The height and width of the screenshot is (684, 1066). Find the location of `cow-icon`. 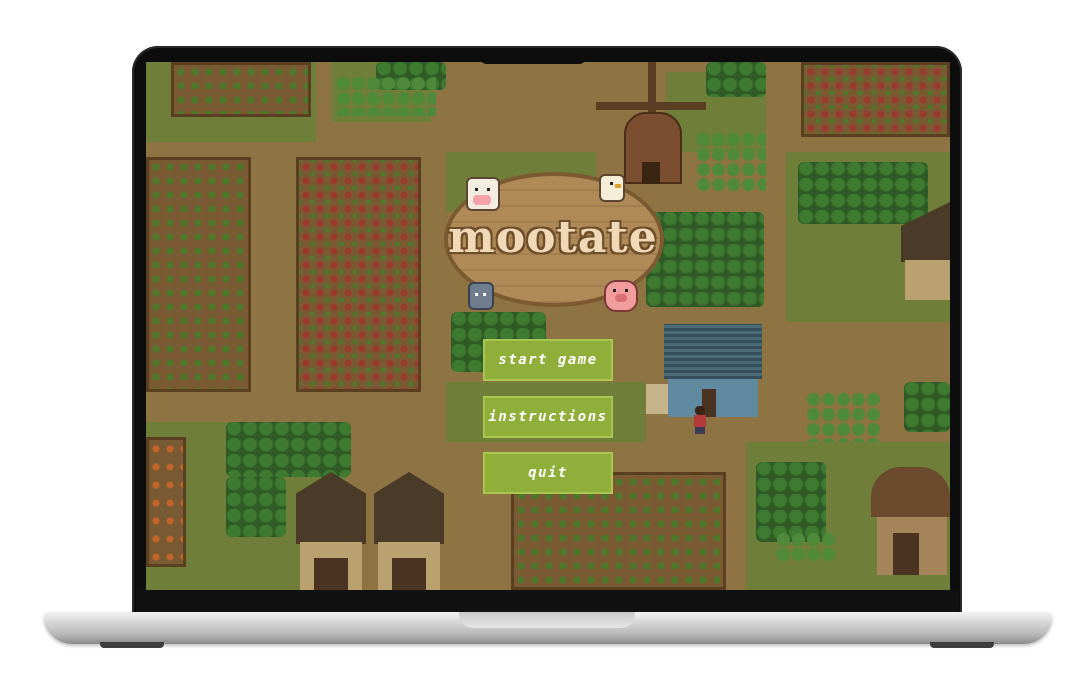

cow-icon is located at coordinates (483, 194).